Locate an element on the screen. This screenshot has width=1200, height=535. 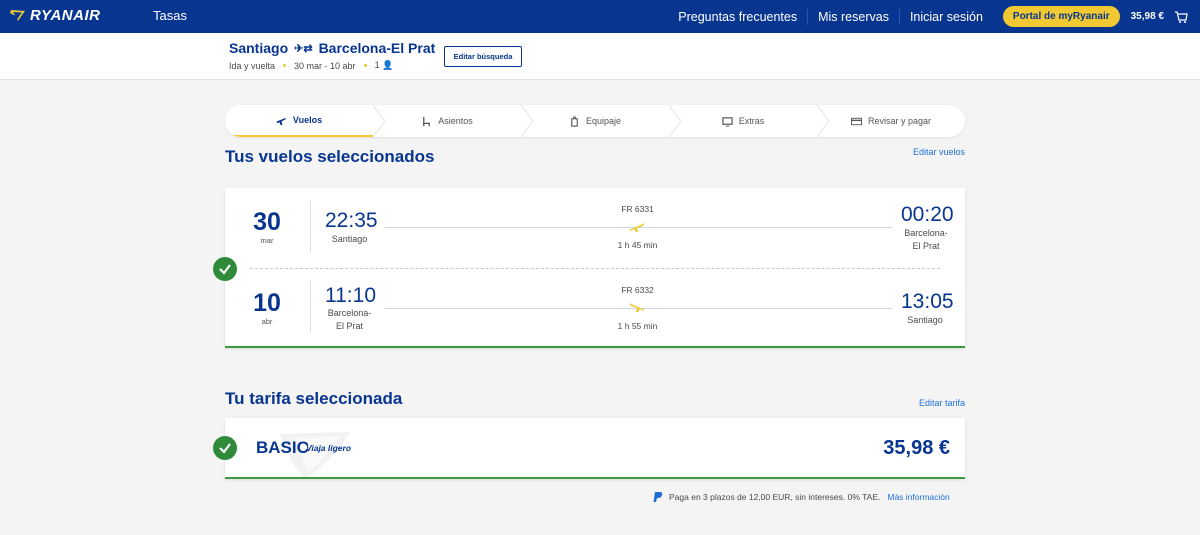
fare-section-title: Tu tarifa seleccionada is located at coordinates (314, 398).